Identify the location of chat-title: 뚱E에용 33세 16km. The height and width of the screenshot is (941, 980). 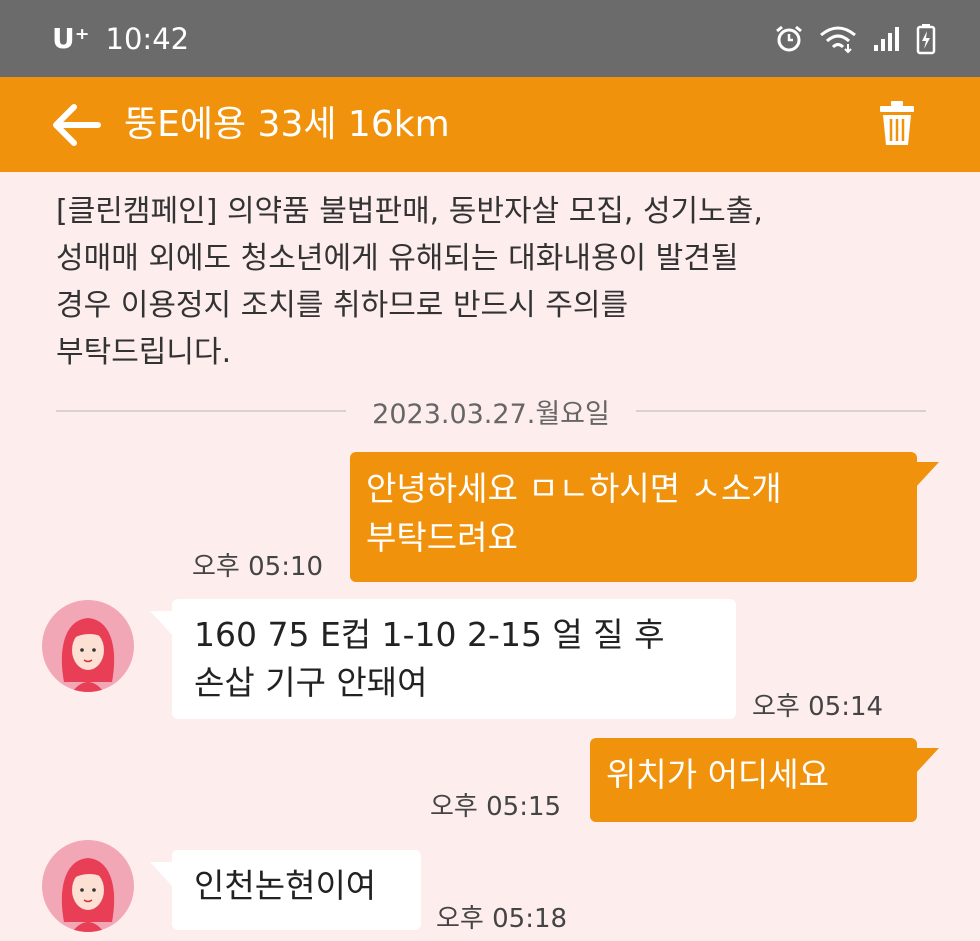
(287, 124).